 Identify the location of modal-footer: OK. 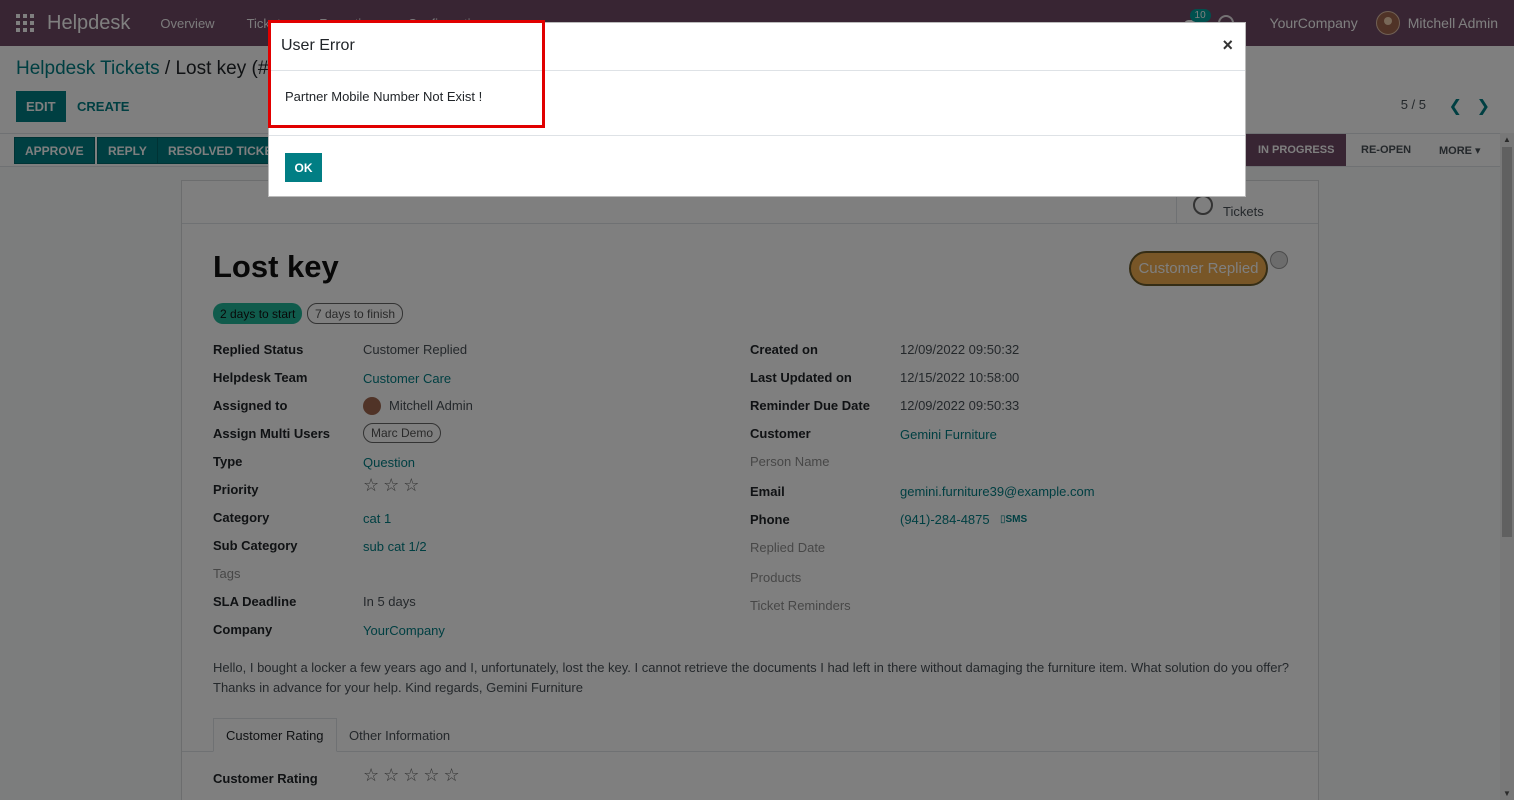
(757, 166).